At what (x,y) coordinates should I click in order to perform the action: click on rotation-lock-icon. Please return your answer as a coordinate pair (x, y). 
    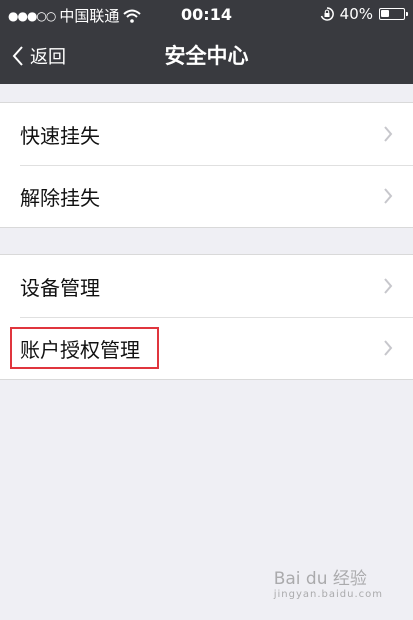
    Looking at the image, I should click on (327, 14).